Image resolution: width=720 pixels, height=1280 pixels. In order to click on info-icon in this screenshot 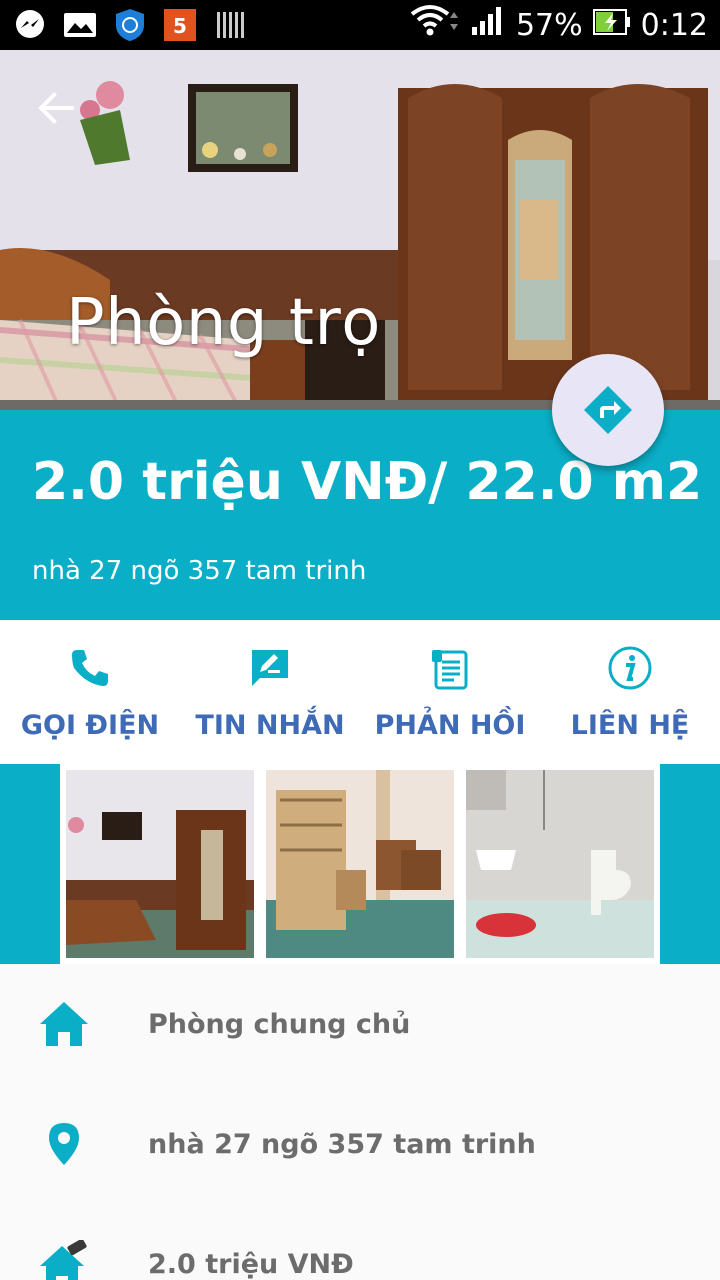, I will do `click(630, 668)`.